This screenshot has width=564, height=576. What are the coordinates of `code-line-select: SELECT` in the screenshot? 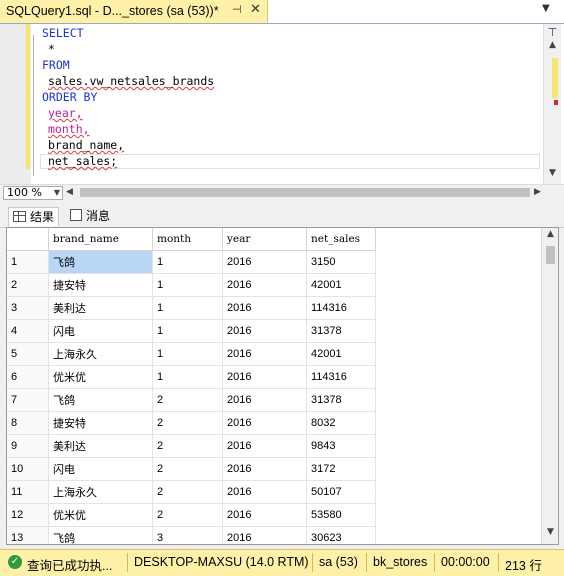 It's located at (63, 33).